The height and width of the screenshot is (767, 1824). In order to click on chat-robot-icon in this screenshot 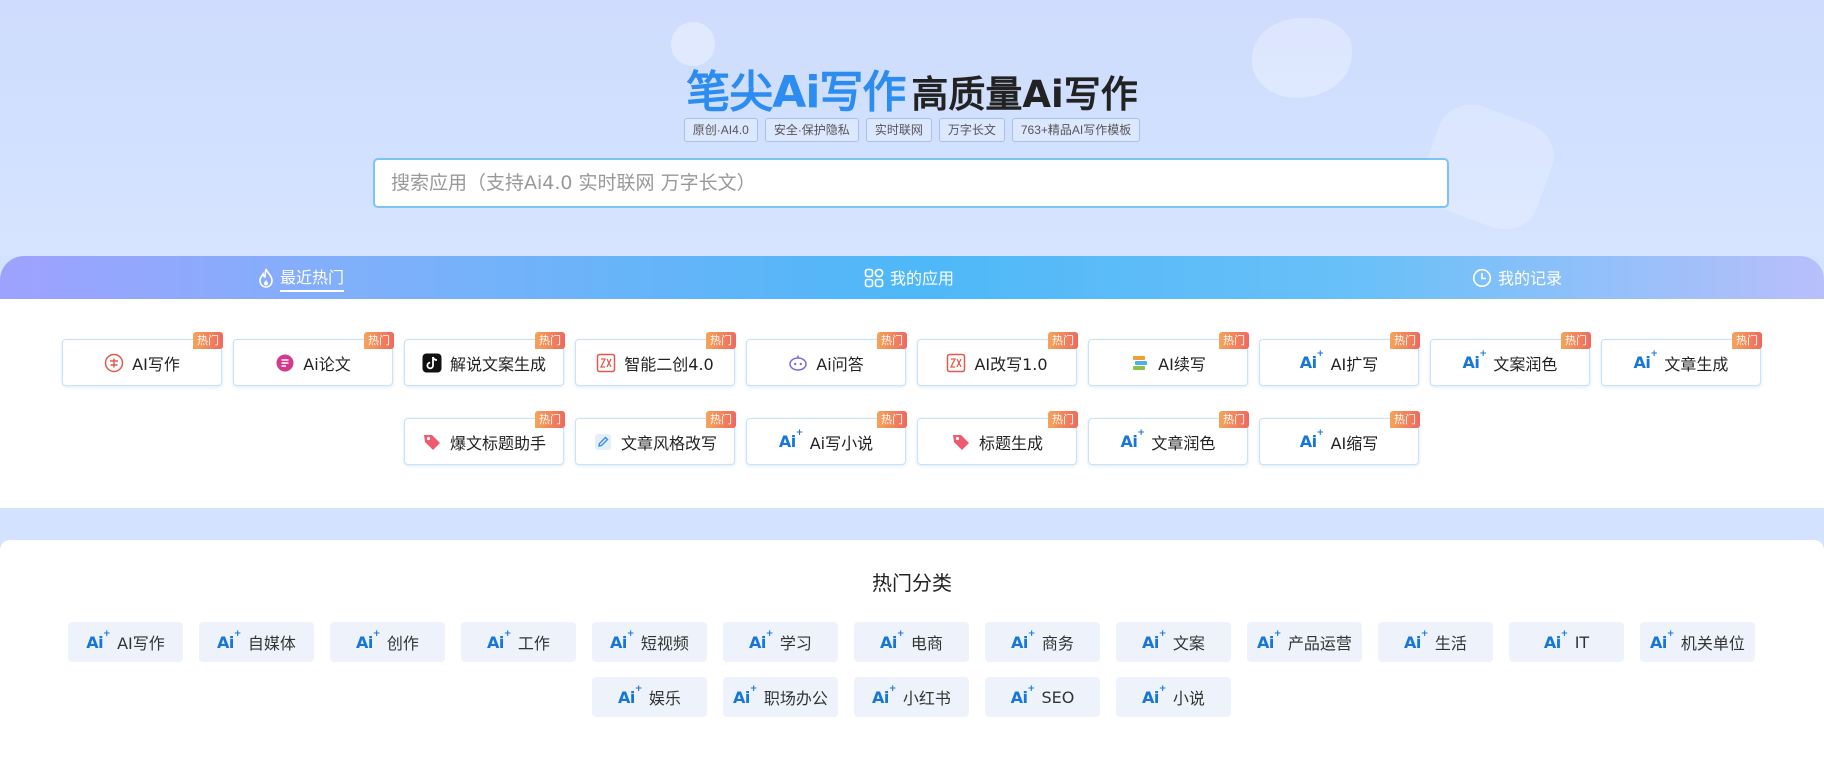, I will do `click(798, 363)`.